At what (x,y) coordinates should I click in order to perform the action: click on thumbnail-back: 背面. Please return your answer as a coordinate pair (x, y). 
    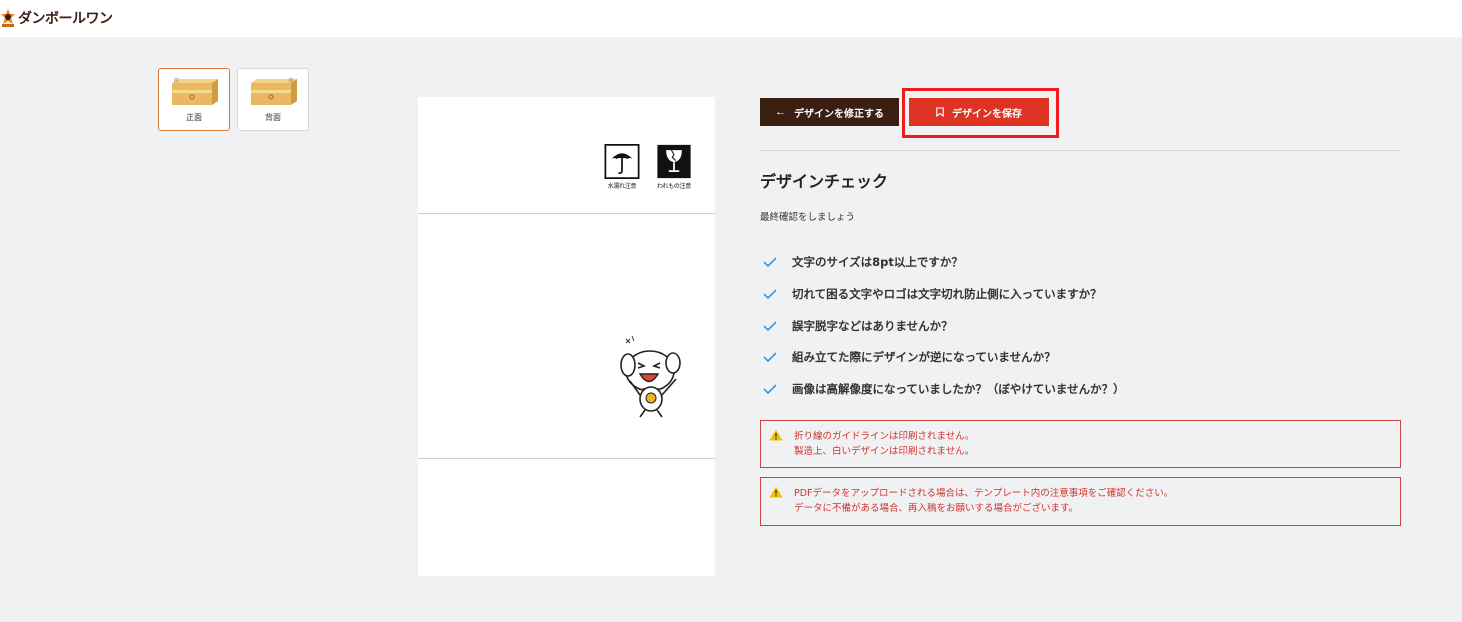
    Looking at the image, I should click on (273, 99).